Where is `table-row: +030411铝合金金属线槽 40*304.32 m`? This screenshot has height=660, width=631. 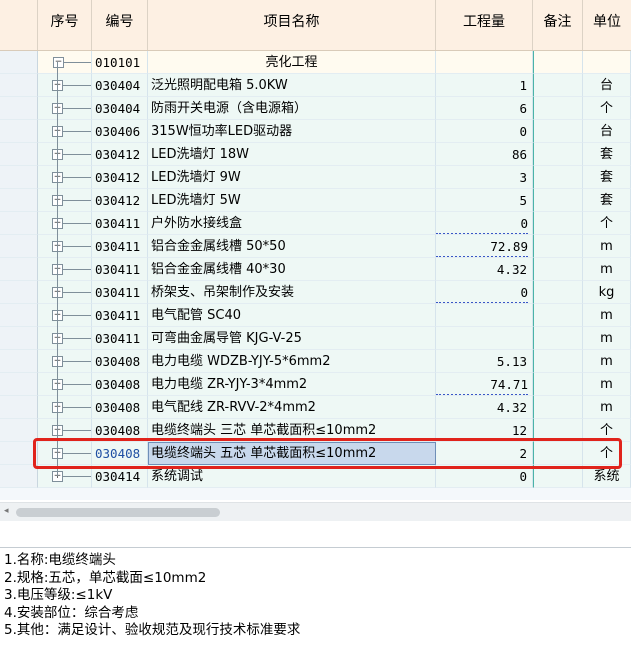
table-row: +030411铝合金金属线槽 40*304.32 m is located at coordinates (315, 269).